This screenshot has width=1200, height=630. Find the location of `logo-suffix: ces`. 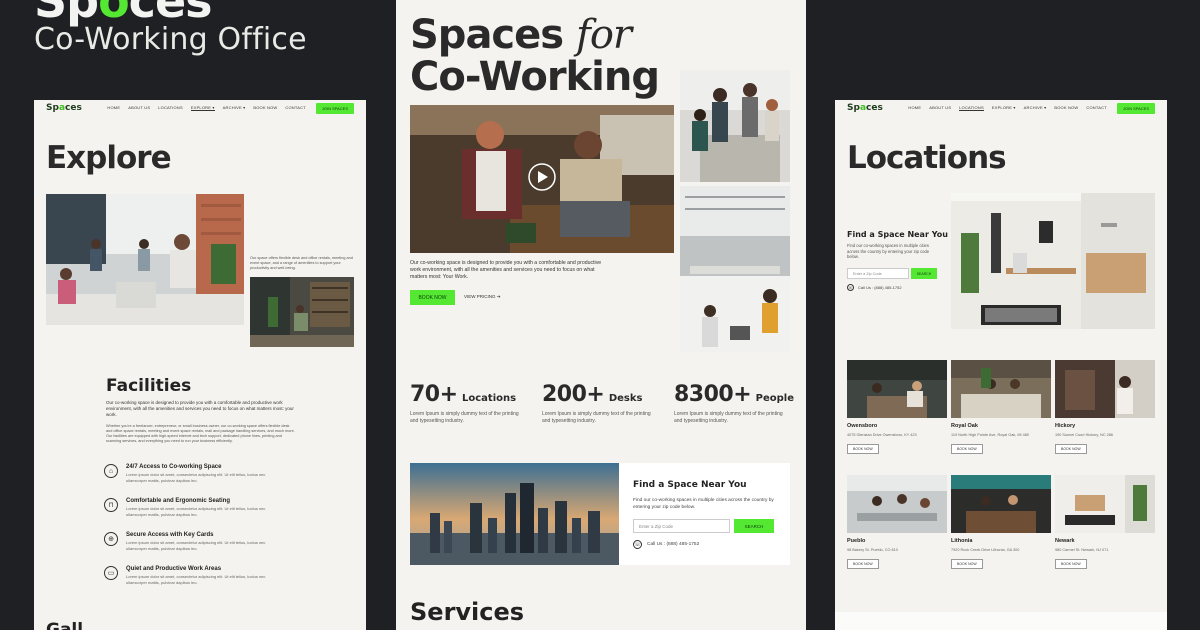

logo-suffix: ces is located at coordinates (73, 108).